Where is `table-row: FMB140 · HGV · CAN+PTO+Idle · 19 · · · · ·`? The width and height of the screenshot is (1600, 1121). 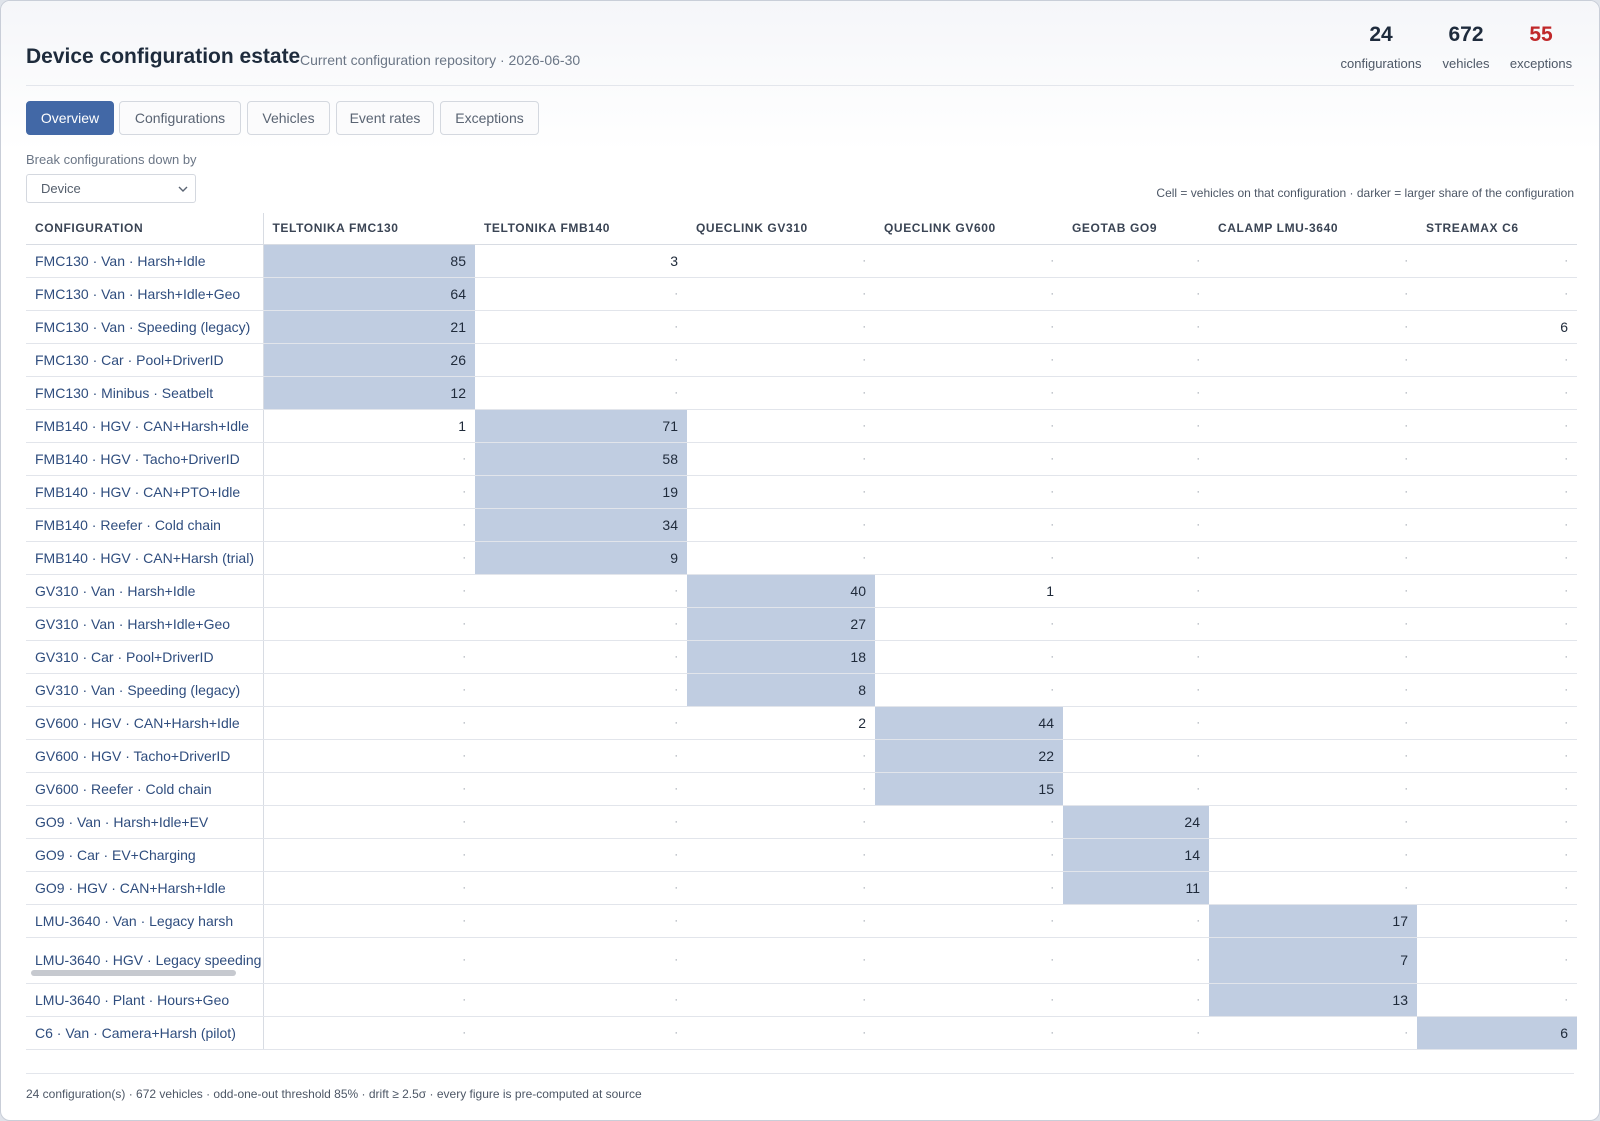
table-row: FMB140 · HGV · CAN+PTO+Idle · 19 · · · · · is located at coordinates (801, 492).